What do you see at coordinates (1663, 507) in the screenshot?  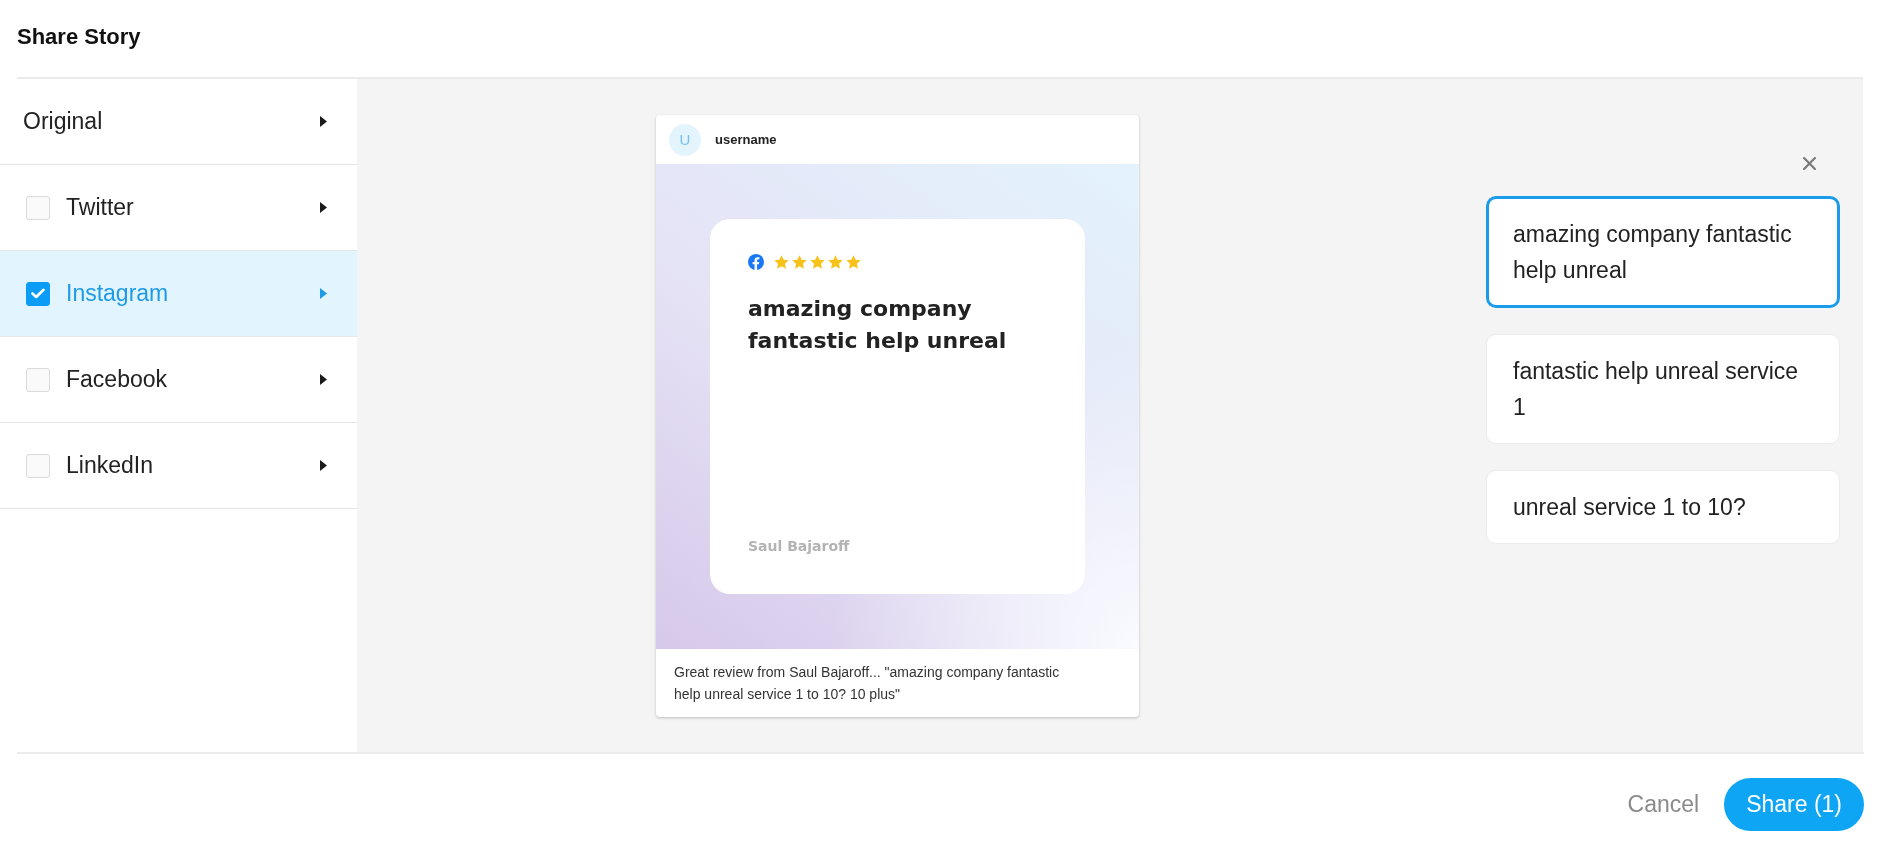 I see `snippet-option: unreal service 1 to 10?` at bounding box center [1663, 507].